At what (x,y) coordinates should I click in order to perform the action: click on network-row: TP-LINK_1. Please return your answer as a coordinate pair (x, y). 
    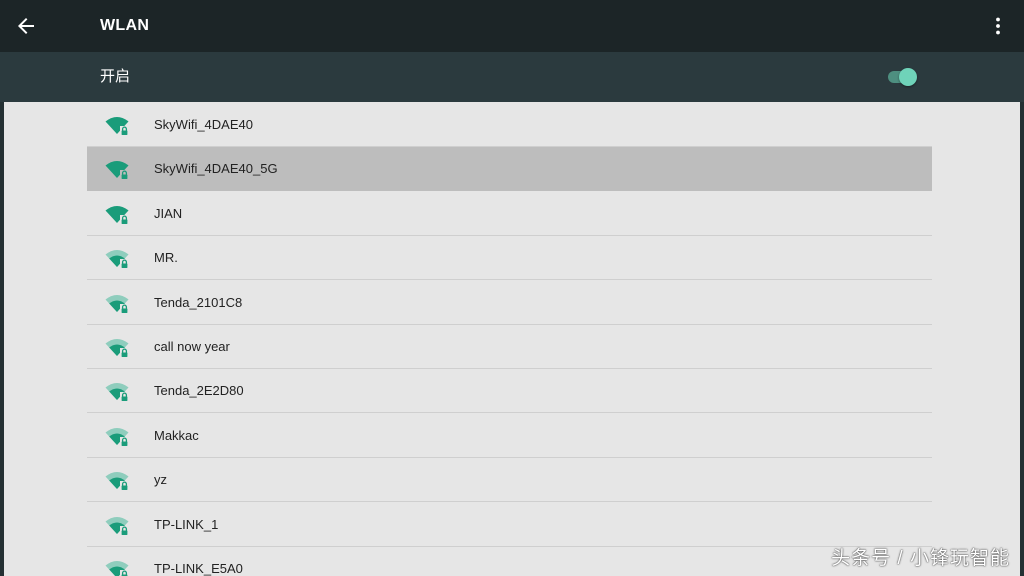
    Looking at the image, I should click on (509, 525).